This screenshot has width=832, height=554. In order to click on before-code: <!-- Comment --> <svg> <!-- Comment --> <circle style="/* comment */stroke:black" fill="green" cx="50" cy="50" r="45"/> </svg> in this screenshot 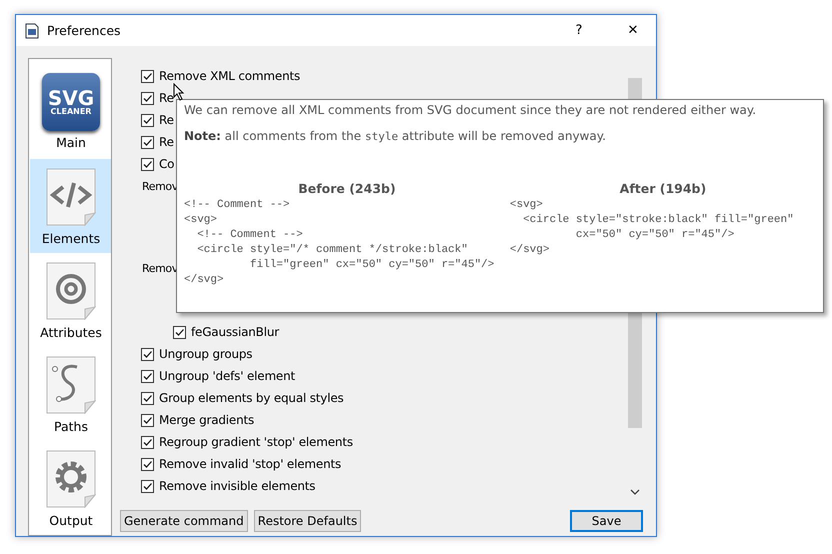, I will do `click(340, 243)`.